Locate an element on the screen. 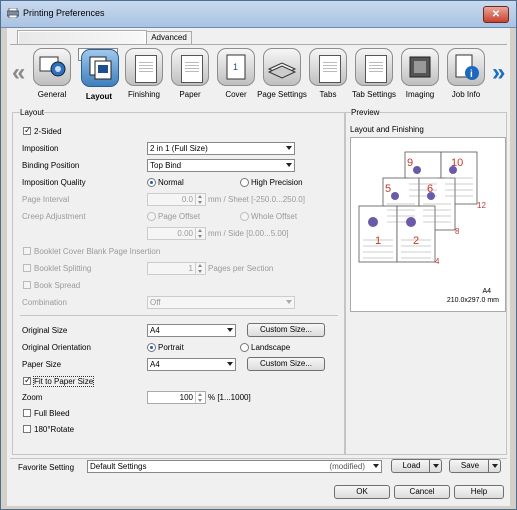  cancel-button: Cancel is located at coordinates (422, 492).